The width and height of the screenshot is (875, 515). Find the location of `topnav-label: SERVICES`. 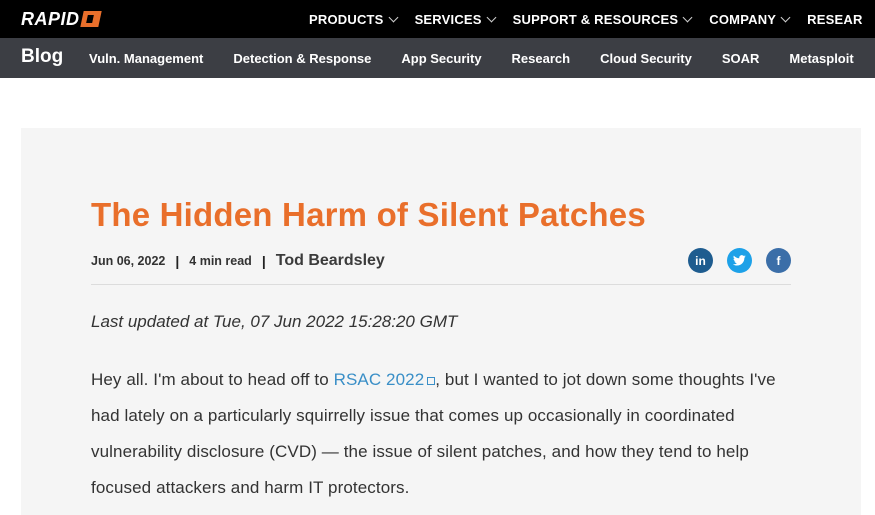

topnav-label: SERVICES is located at coordinates (448, 19).